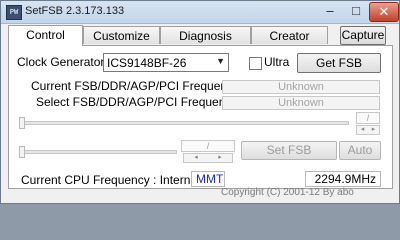 This screenshot has width=400, height=240. Describe the element at coordinates (61, 62) in the screenshot. I see `clock-generator-label: Clock Generator` at that location.